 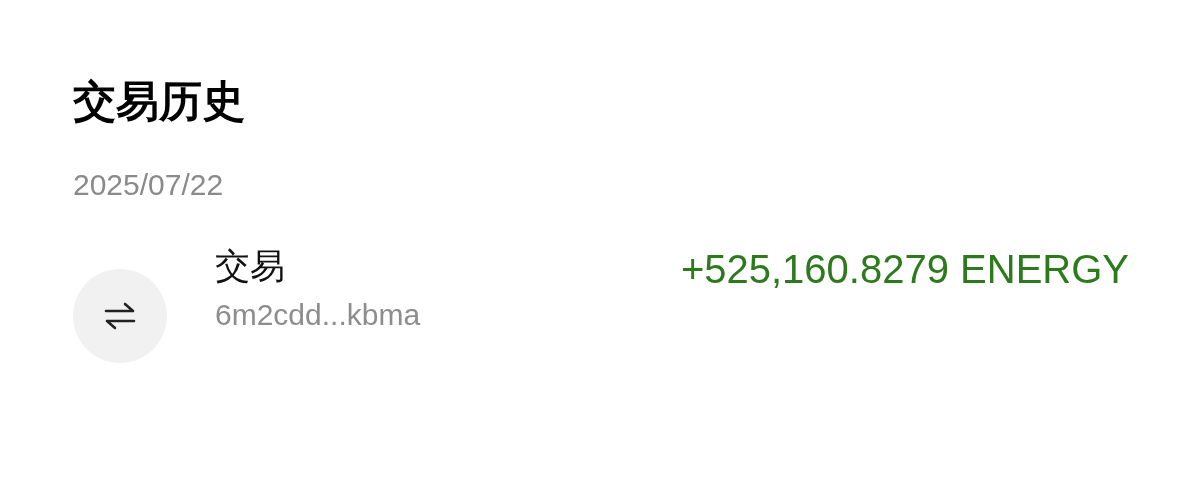 What do you see at coordinates (159, 102) in the screenshot?
I see `page-title: 交易历史` at bounding box center [159, 102].